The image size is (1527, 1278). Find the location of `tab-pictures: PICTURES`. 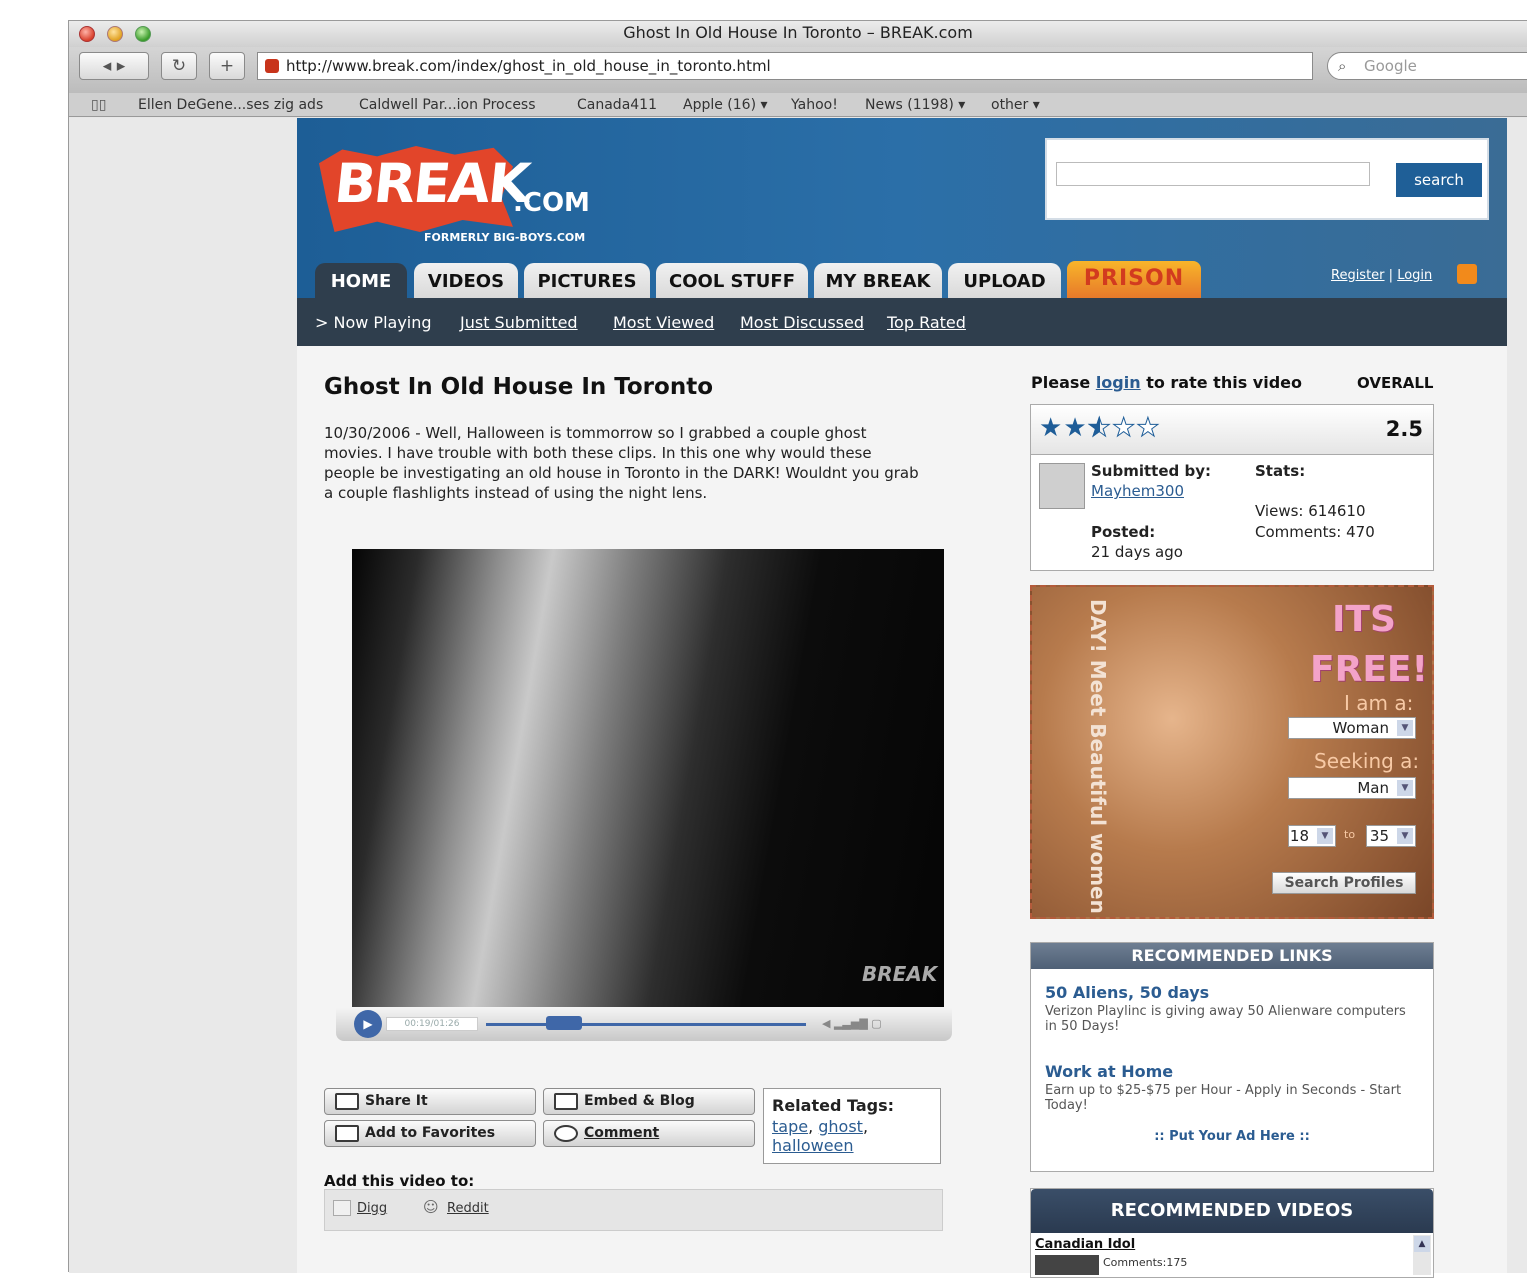

tab-pictures: PICTURES is located at coordinates (587, 280).